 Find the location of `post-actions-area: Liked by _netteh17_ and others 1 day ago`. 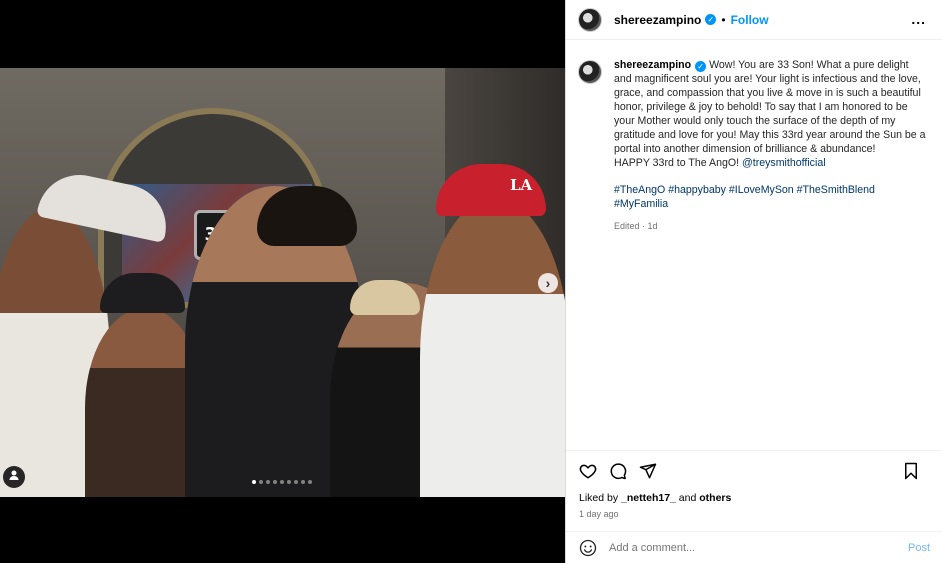

post-actions-area: Liked by _netteh17_ and others 1 day ago is located at coordinates (754, 484).